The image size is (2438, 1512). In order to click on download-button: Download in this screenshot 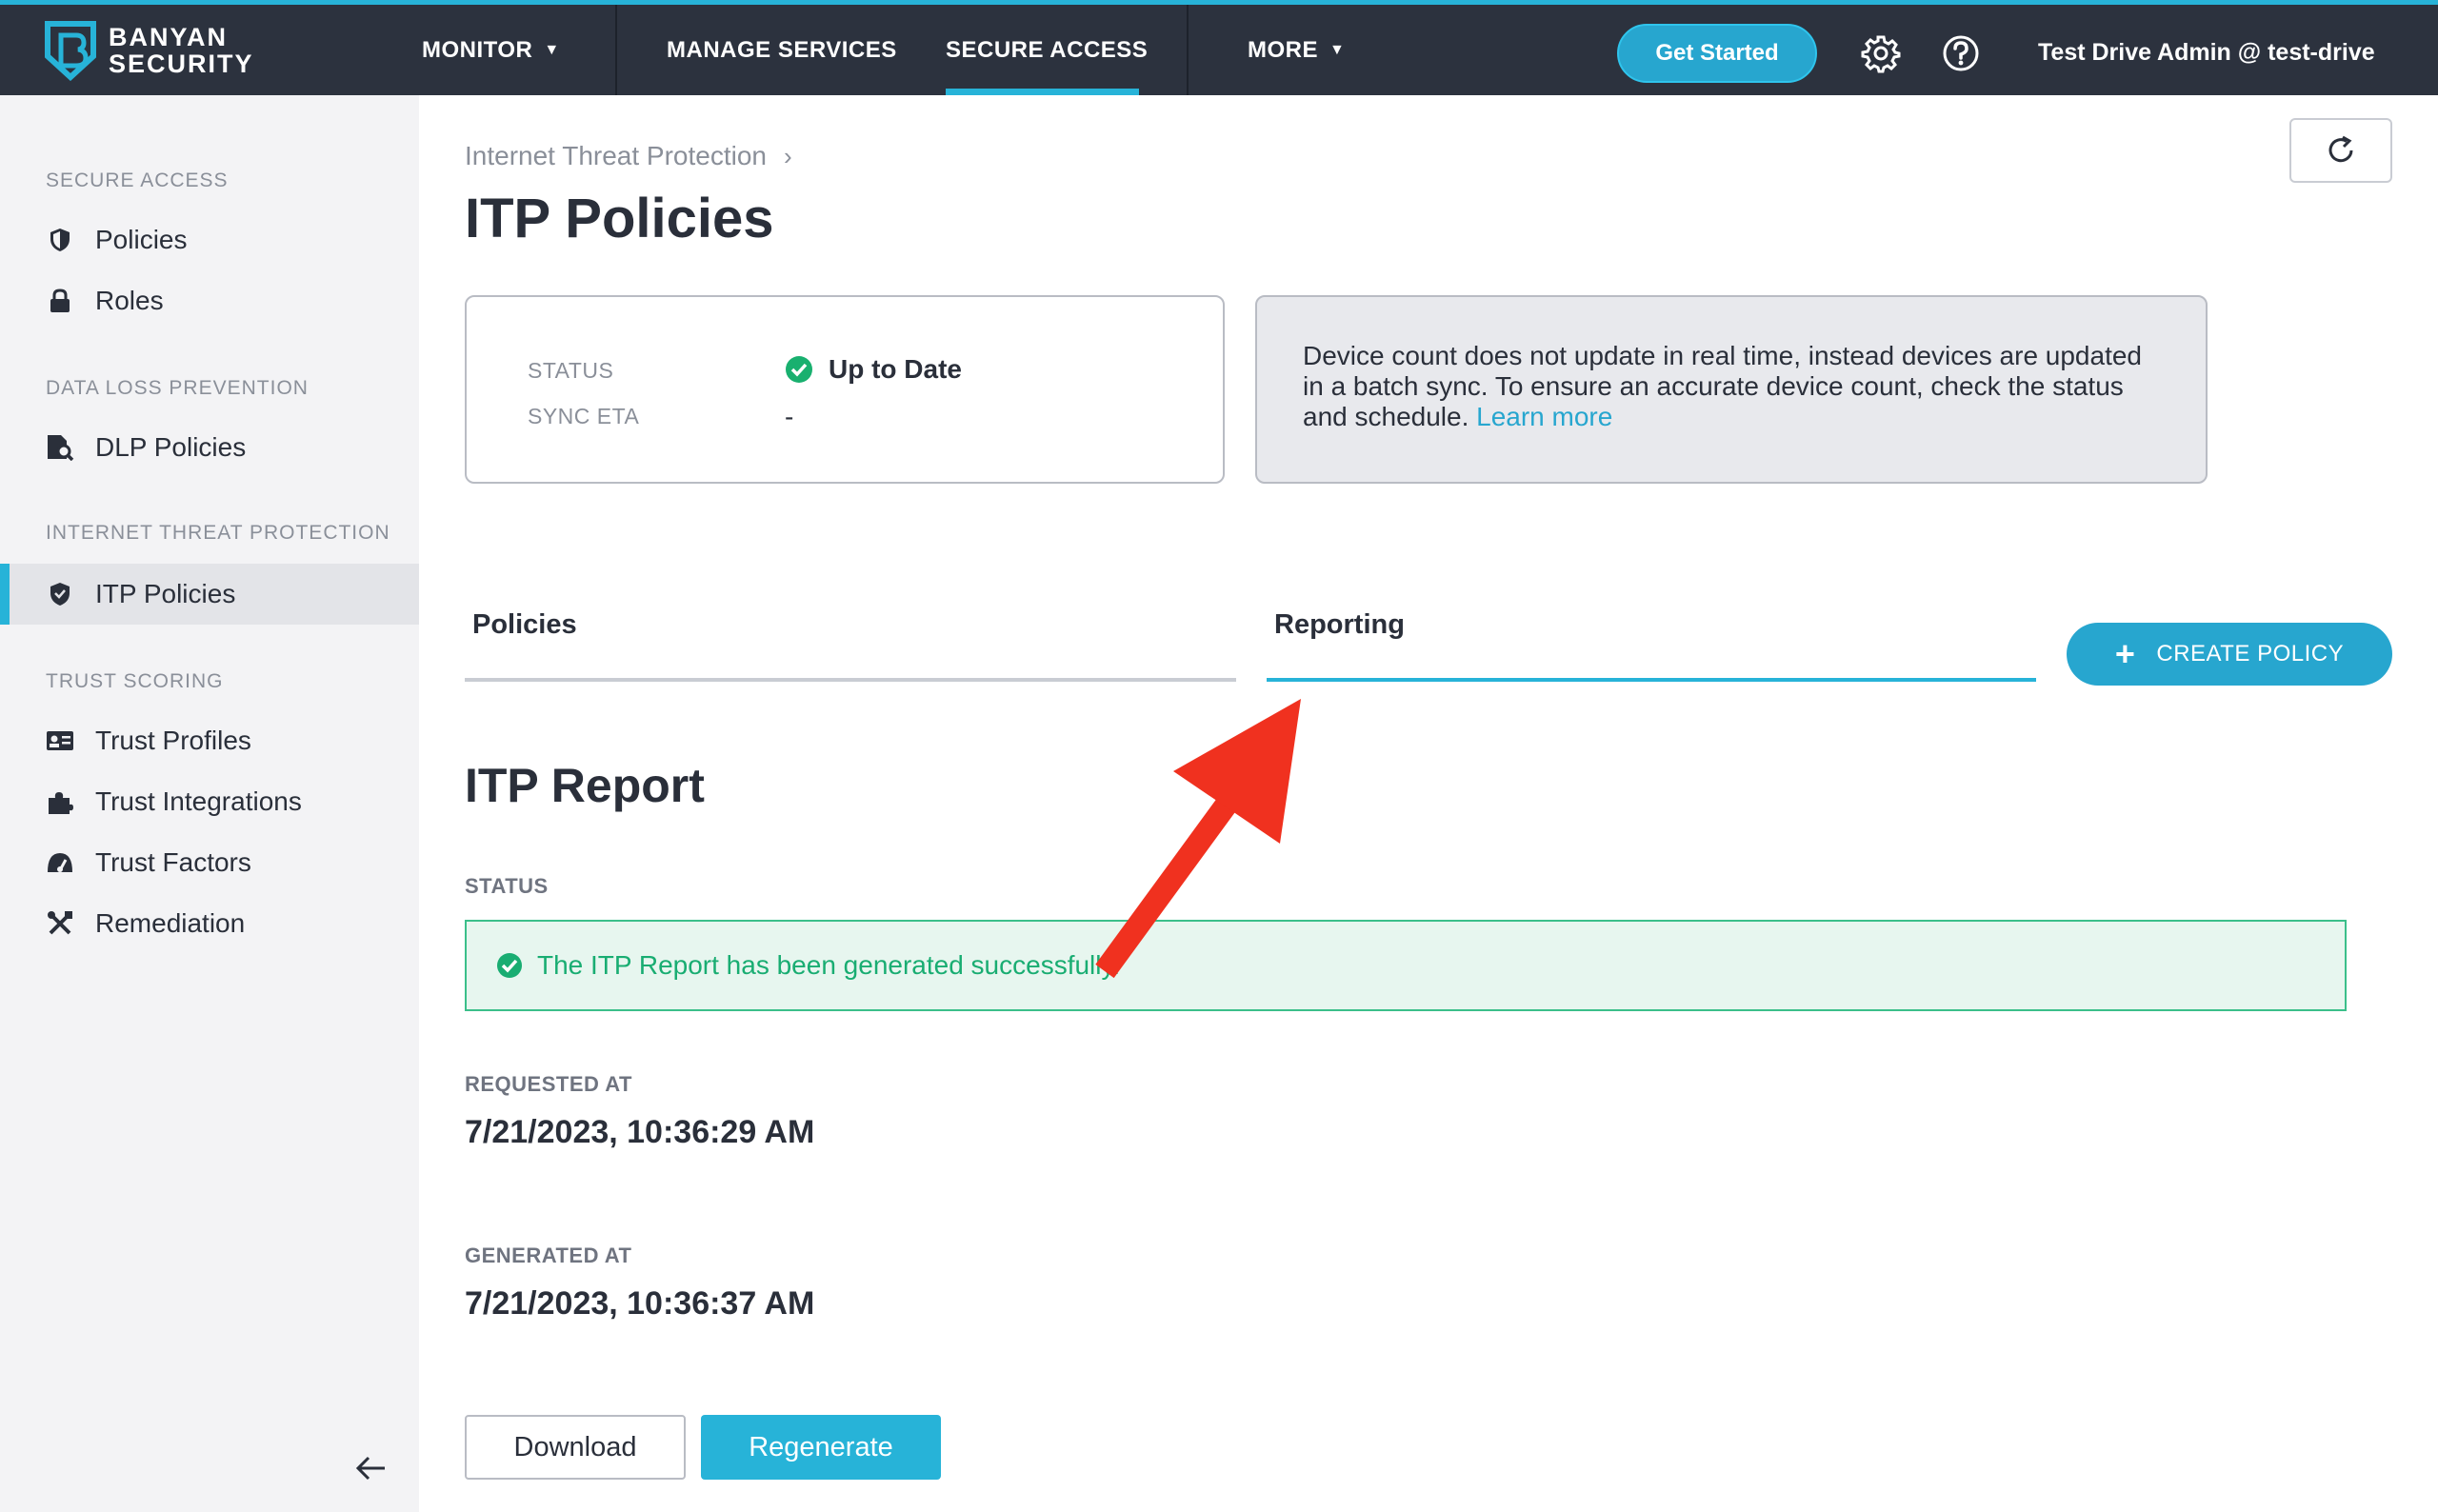, I will do `click(575, 1447)`.